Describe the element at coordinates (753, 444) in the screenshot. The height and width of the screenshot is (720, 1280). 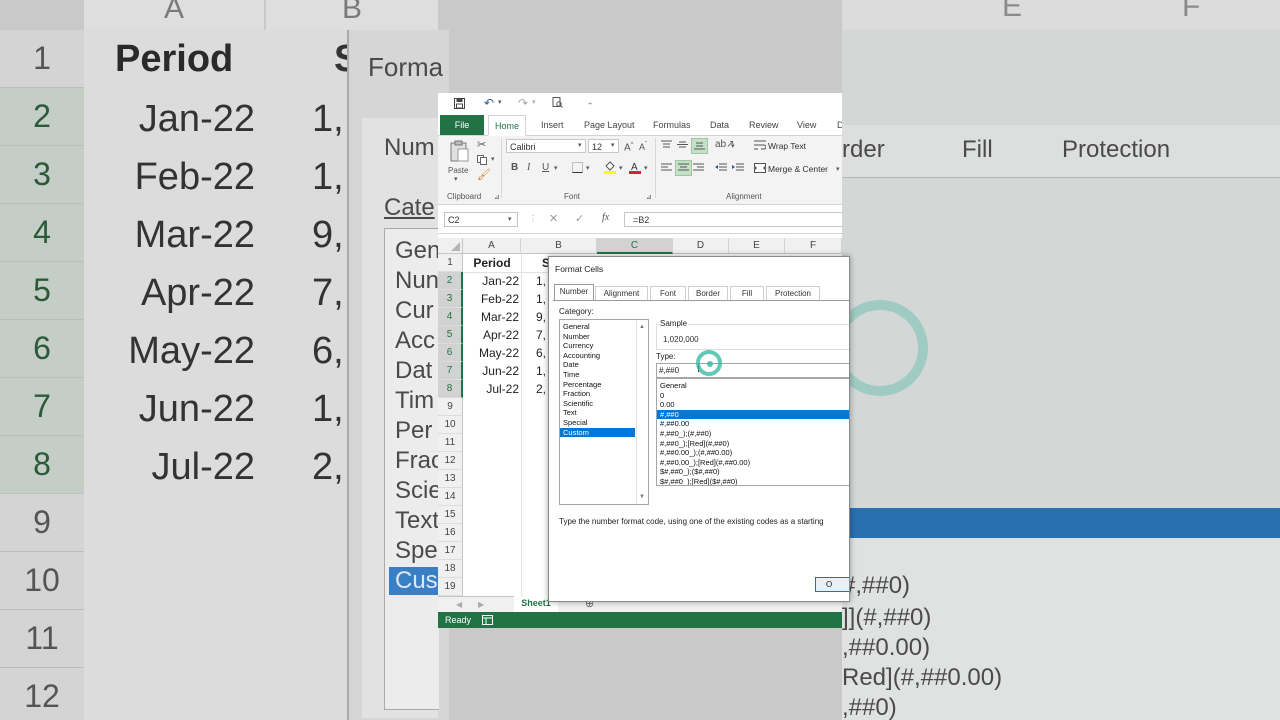
I see `type-item: #,##0_);[Red](#,##0)` at that location.